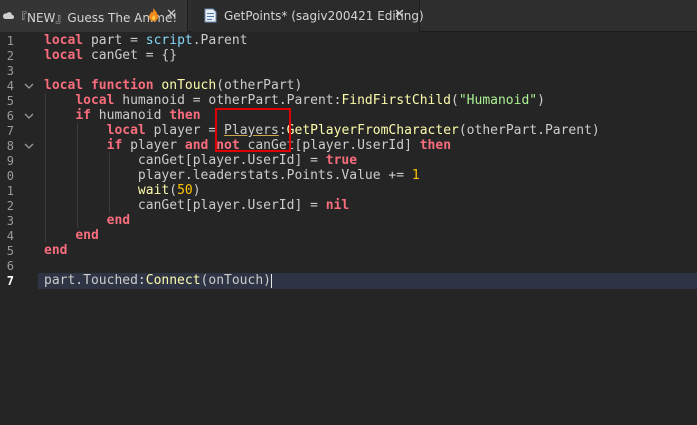  Describe the element at coordinates (10, 161) in the screenshot. I see `line-number: 9` at that location.